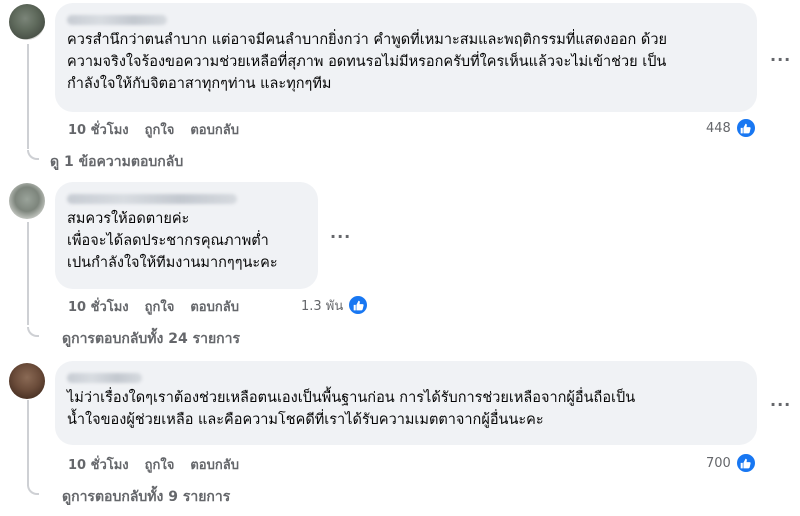 This screenshot has height=516, width=800. I want to click on reaction-summary: 448, so click(731, 128).